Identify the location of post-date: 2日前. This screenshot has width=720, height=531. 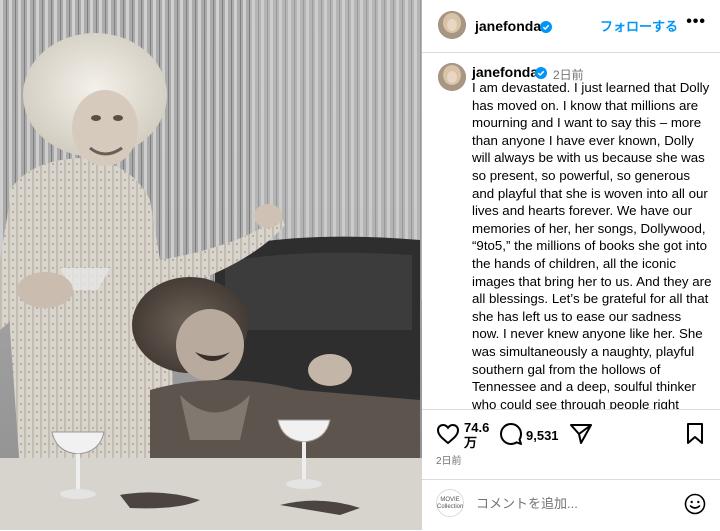
(449, 461).